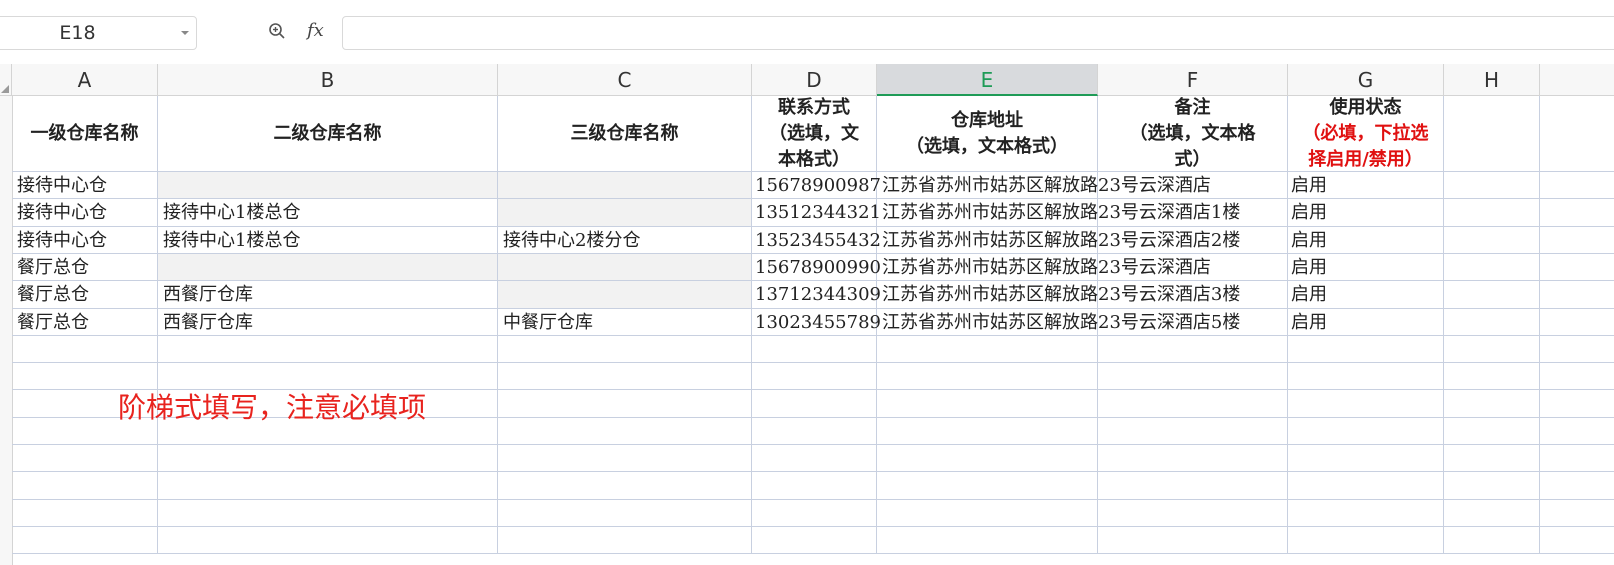 The width and height of the screenshot is (1614, 565). Describe the element at coordinates (1366, 134) in the screenshot. I see `header-cell-g: 使用状态 （必填，下拉选 择启用/禁用）` at that location.